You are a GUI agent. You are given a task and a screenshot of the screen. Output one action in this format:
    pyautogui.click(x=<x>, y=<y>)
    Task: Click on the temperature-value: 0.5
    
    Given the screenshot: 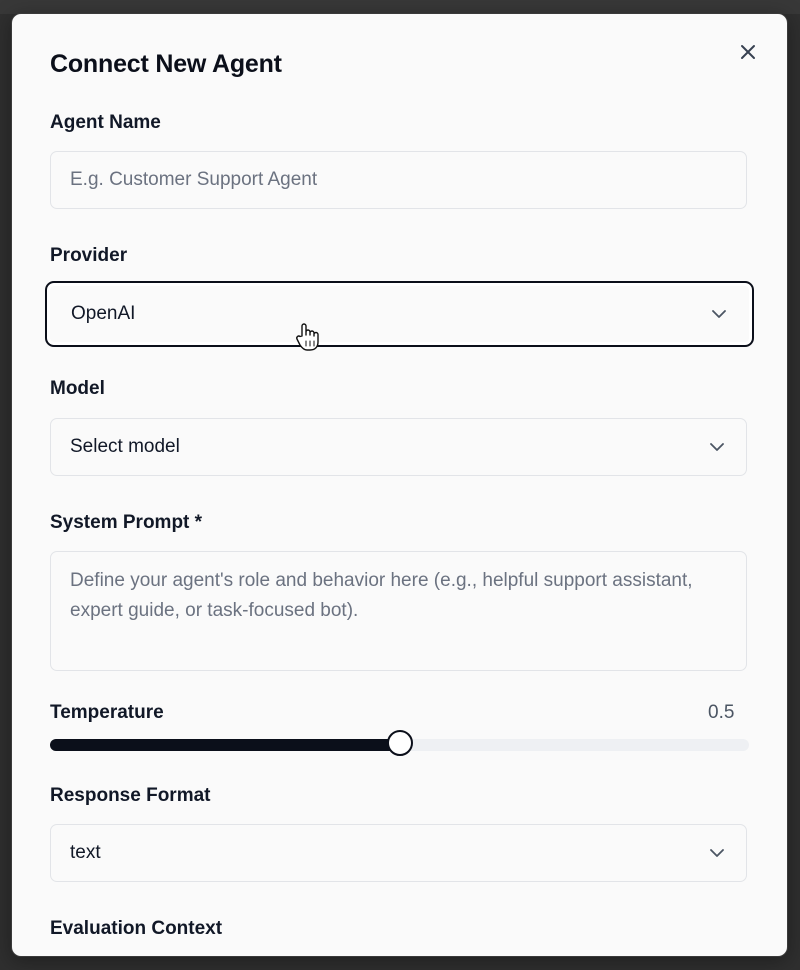 What is the action you would take?
    pyautogui.click(x=721, y=712)
    